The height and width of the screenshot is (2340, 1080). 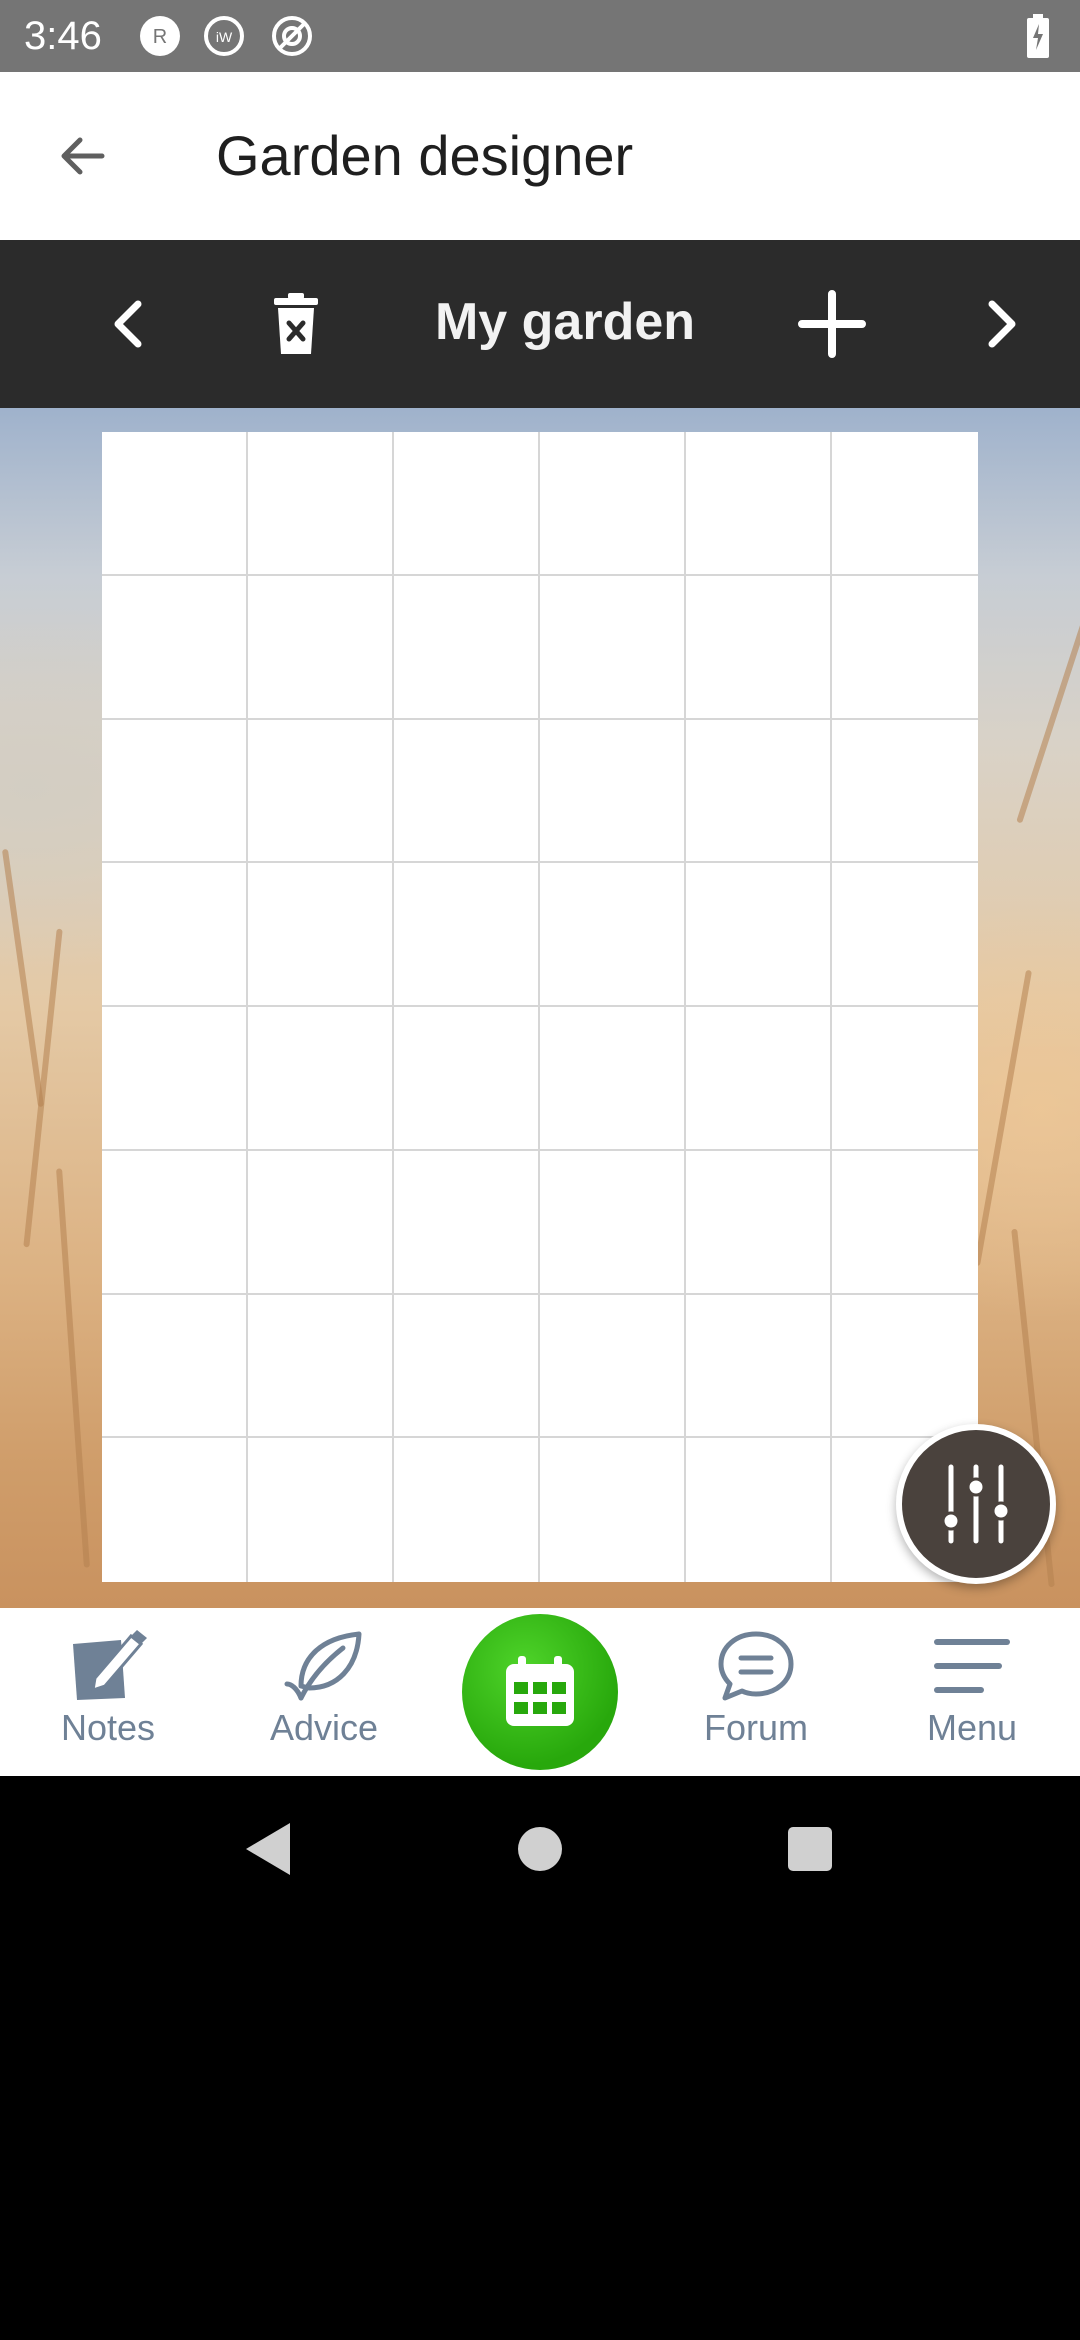 I want to click on chat-bubble-icon, so click(x=756, y=1666).